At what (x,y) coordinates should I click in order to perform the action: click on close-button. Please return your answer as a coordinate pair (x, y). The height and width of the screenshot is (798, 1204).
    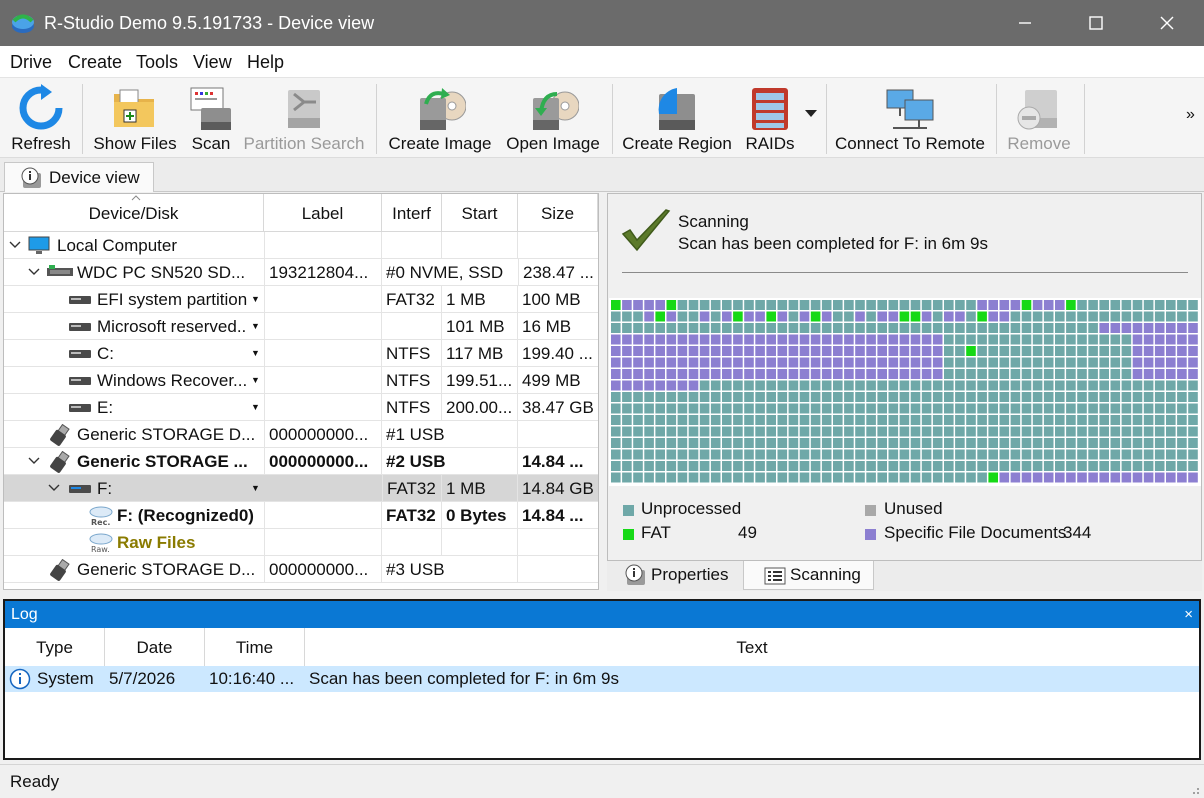
    Looking at the image, I should click on (1167, 23).